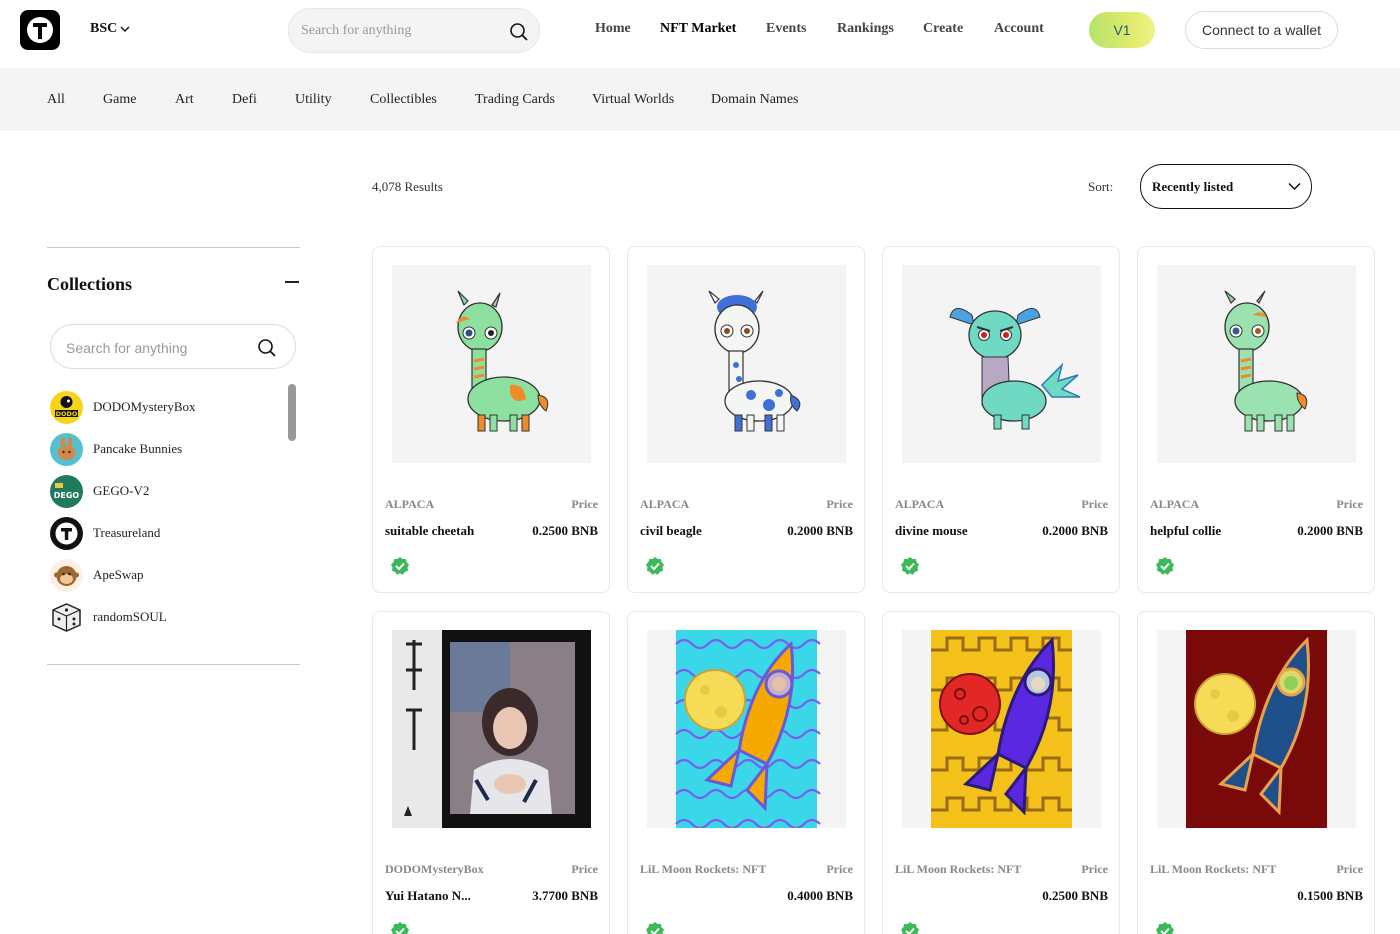 This screenshot has height=934, width=1400. What do you see at coordinates (89, 284) in the screenshot?
I see `collections-title: Collections` at bounding box center [89, 284].